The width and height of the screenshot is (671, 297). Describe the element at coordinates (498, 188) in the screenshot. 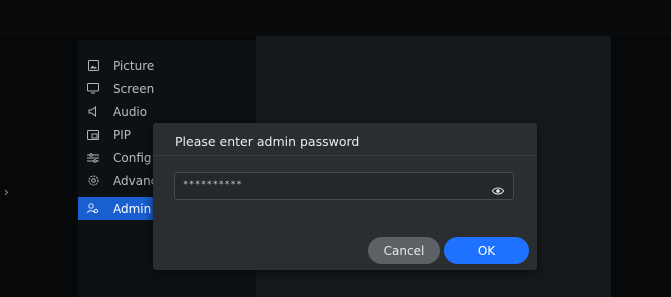

I see `eye-icon` at that location.